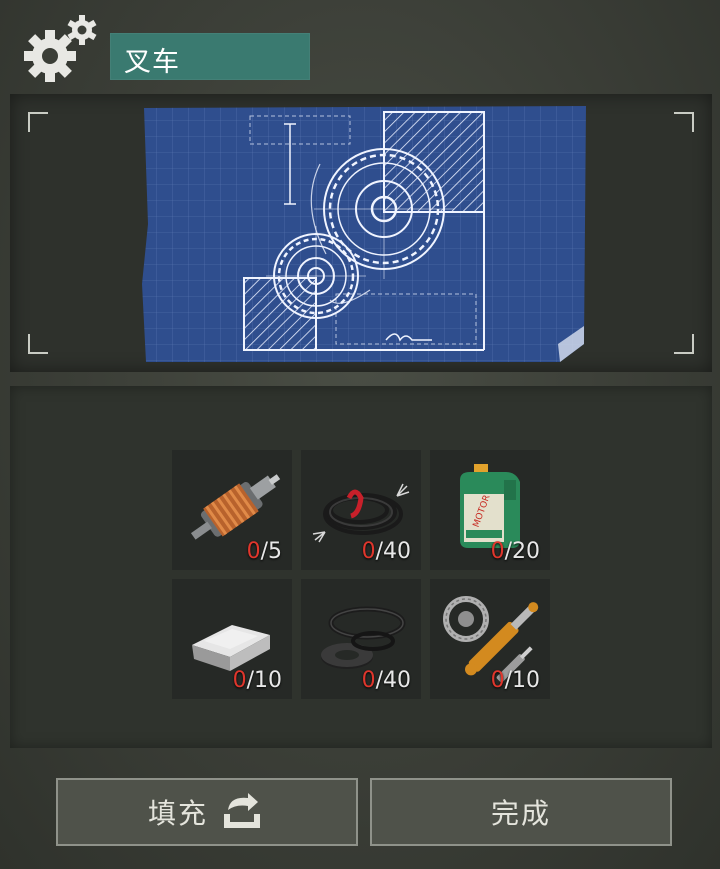 The width and height of the screenshot is (720, 869). Describe the element at coordinates (210, 56) in the screenshot. I see `title-box: 叉车` at that location.